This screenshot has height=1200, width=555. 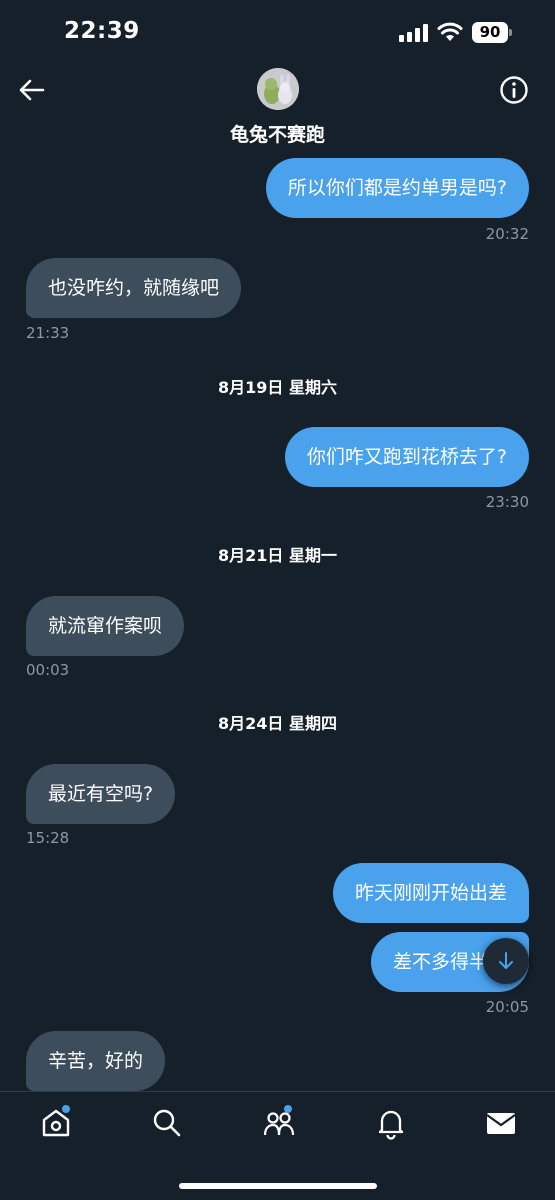 I want to click on home-indicator, so click(x=278, y=1186).